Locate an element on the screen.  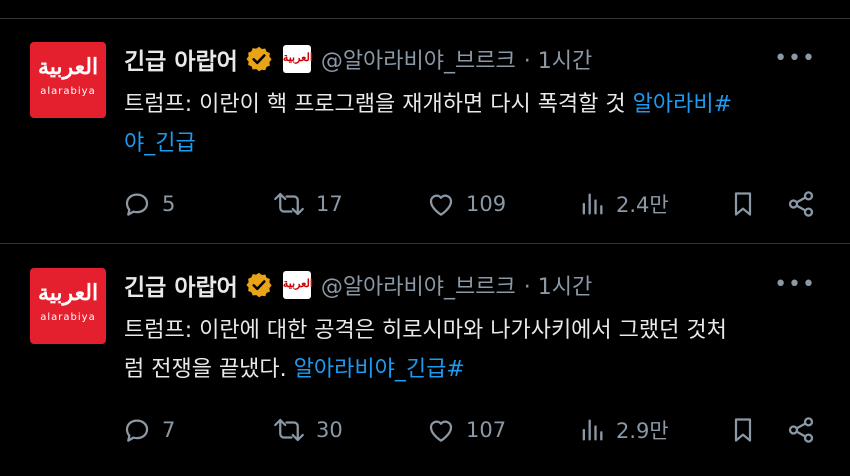
hashtag-link-continued: 야_긴급 is located at coordinates (160, 143).